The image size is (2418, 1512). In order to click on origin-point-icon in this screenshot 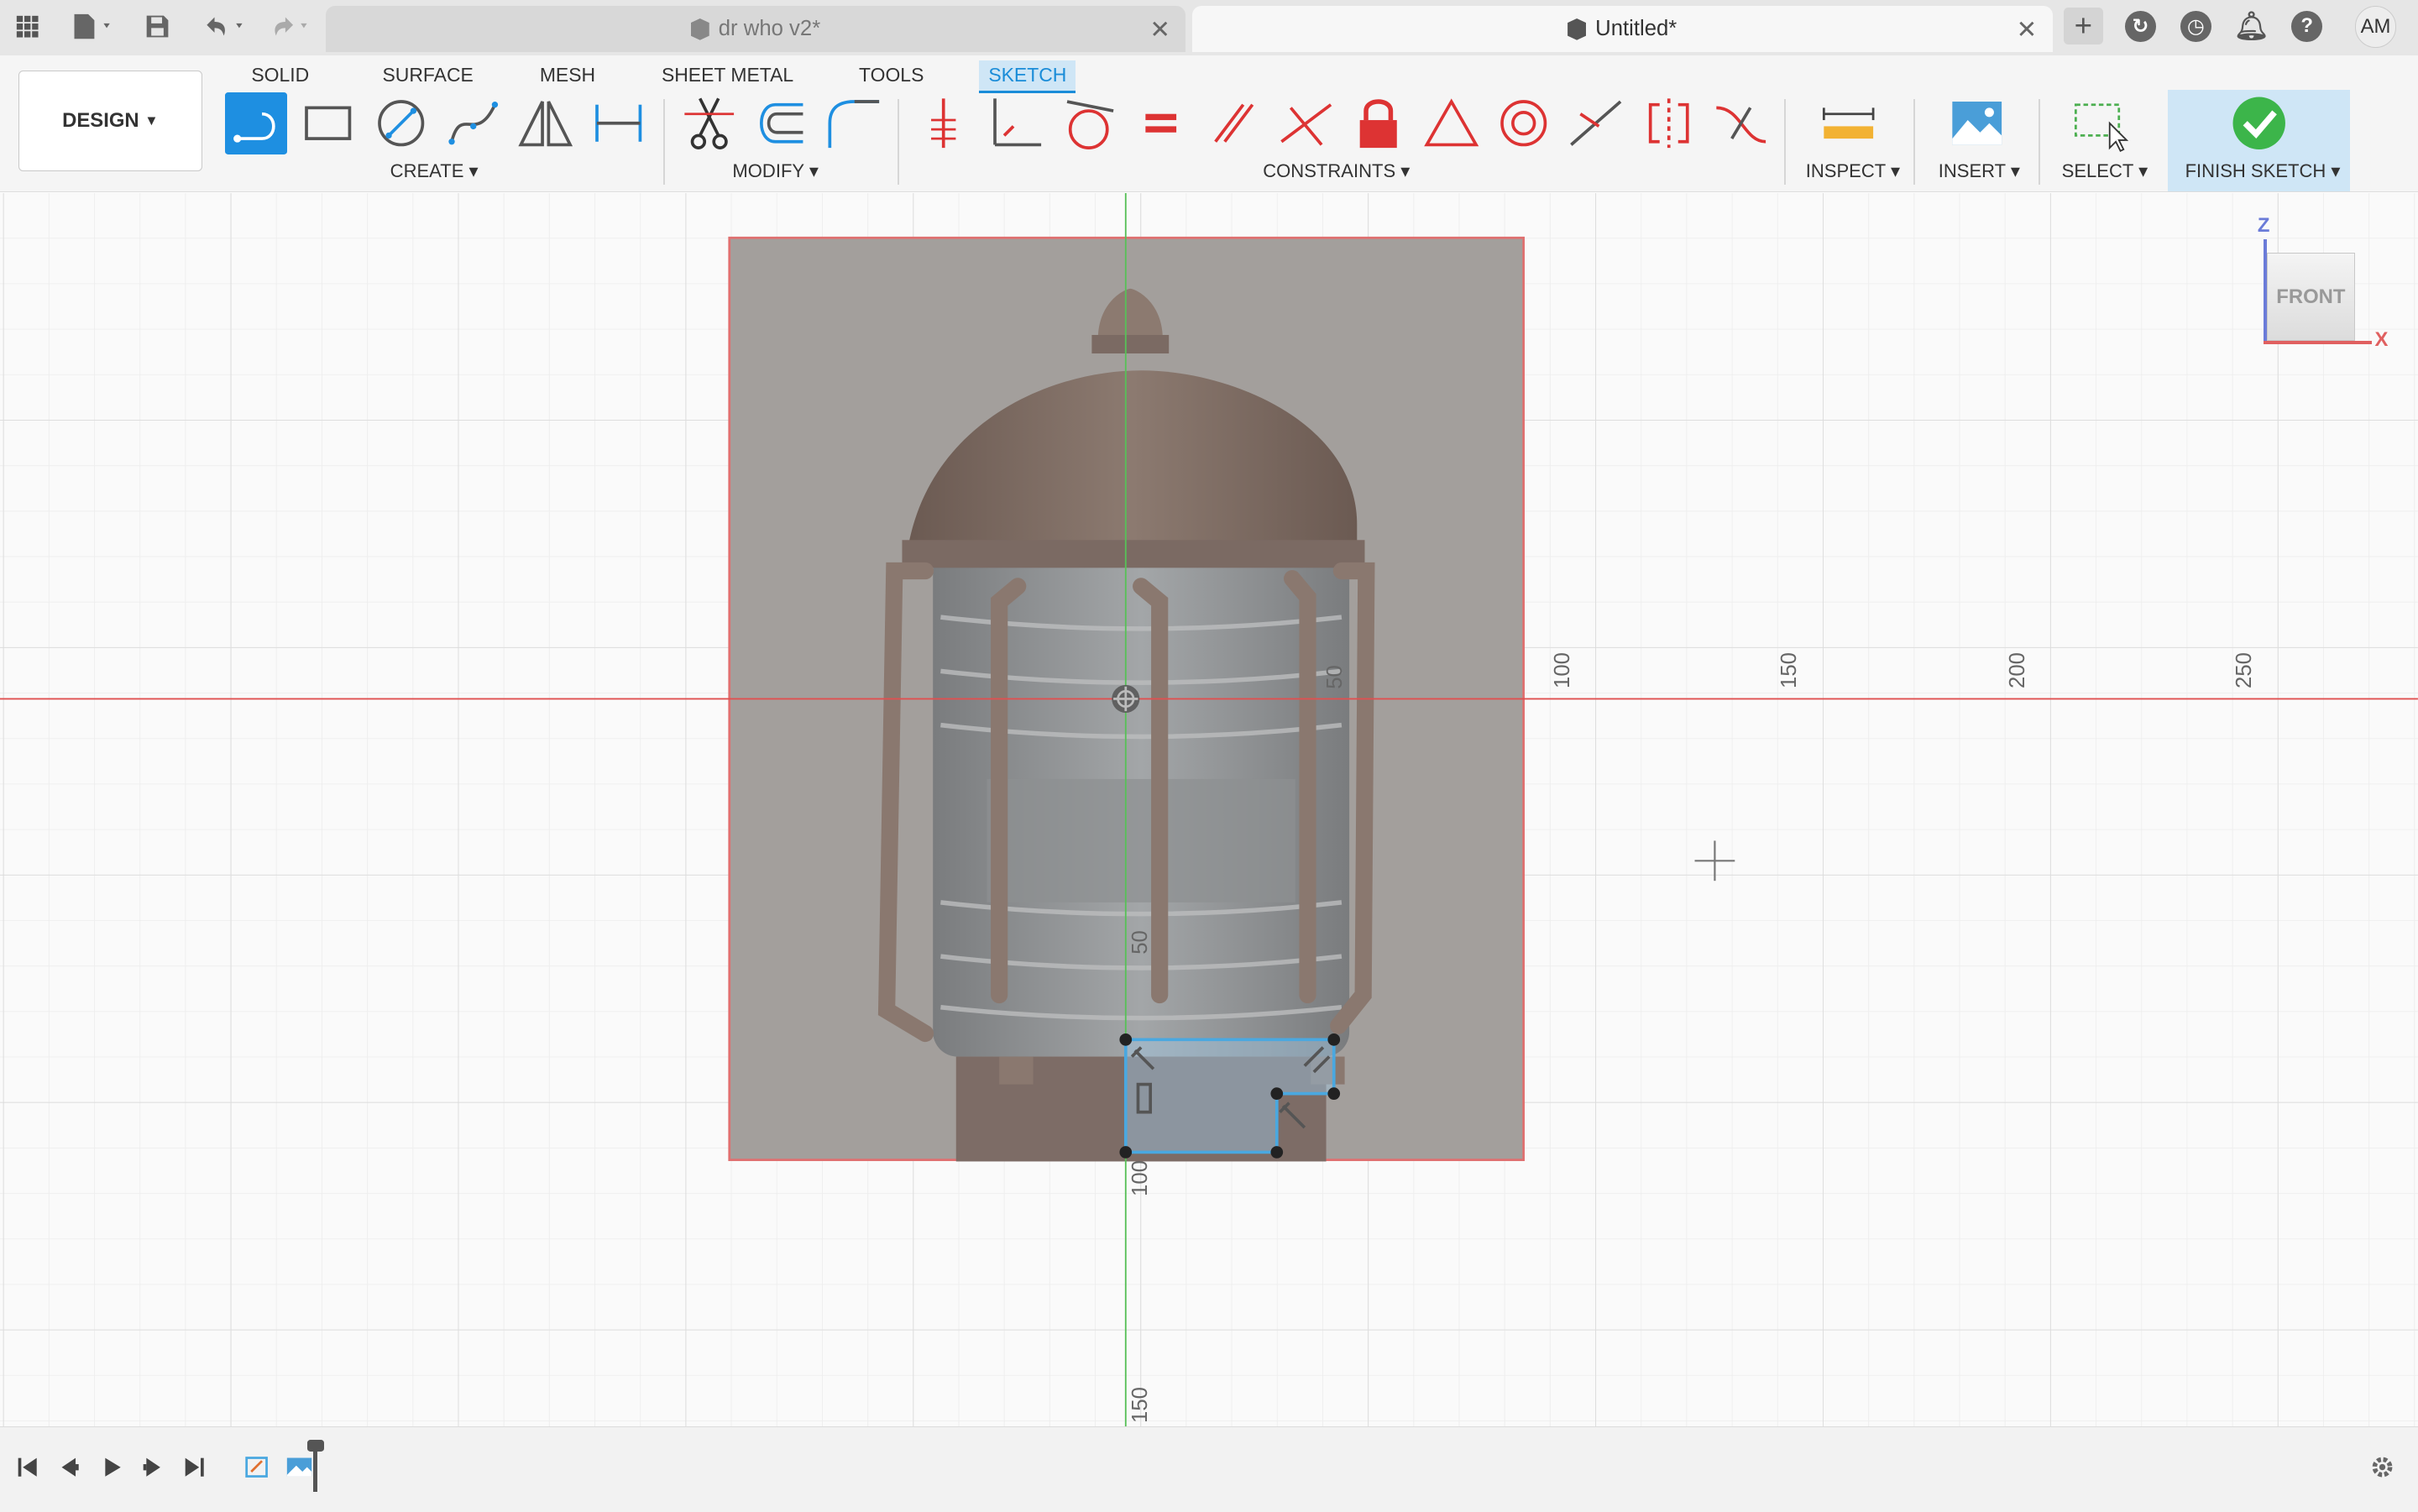, I will do `click(1126, 698)`.